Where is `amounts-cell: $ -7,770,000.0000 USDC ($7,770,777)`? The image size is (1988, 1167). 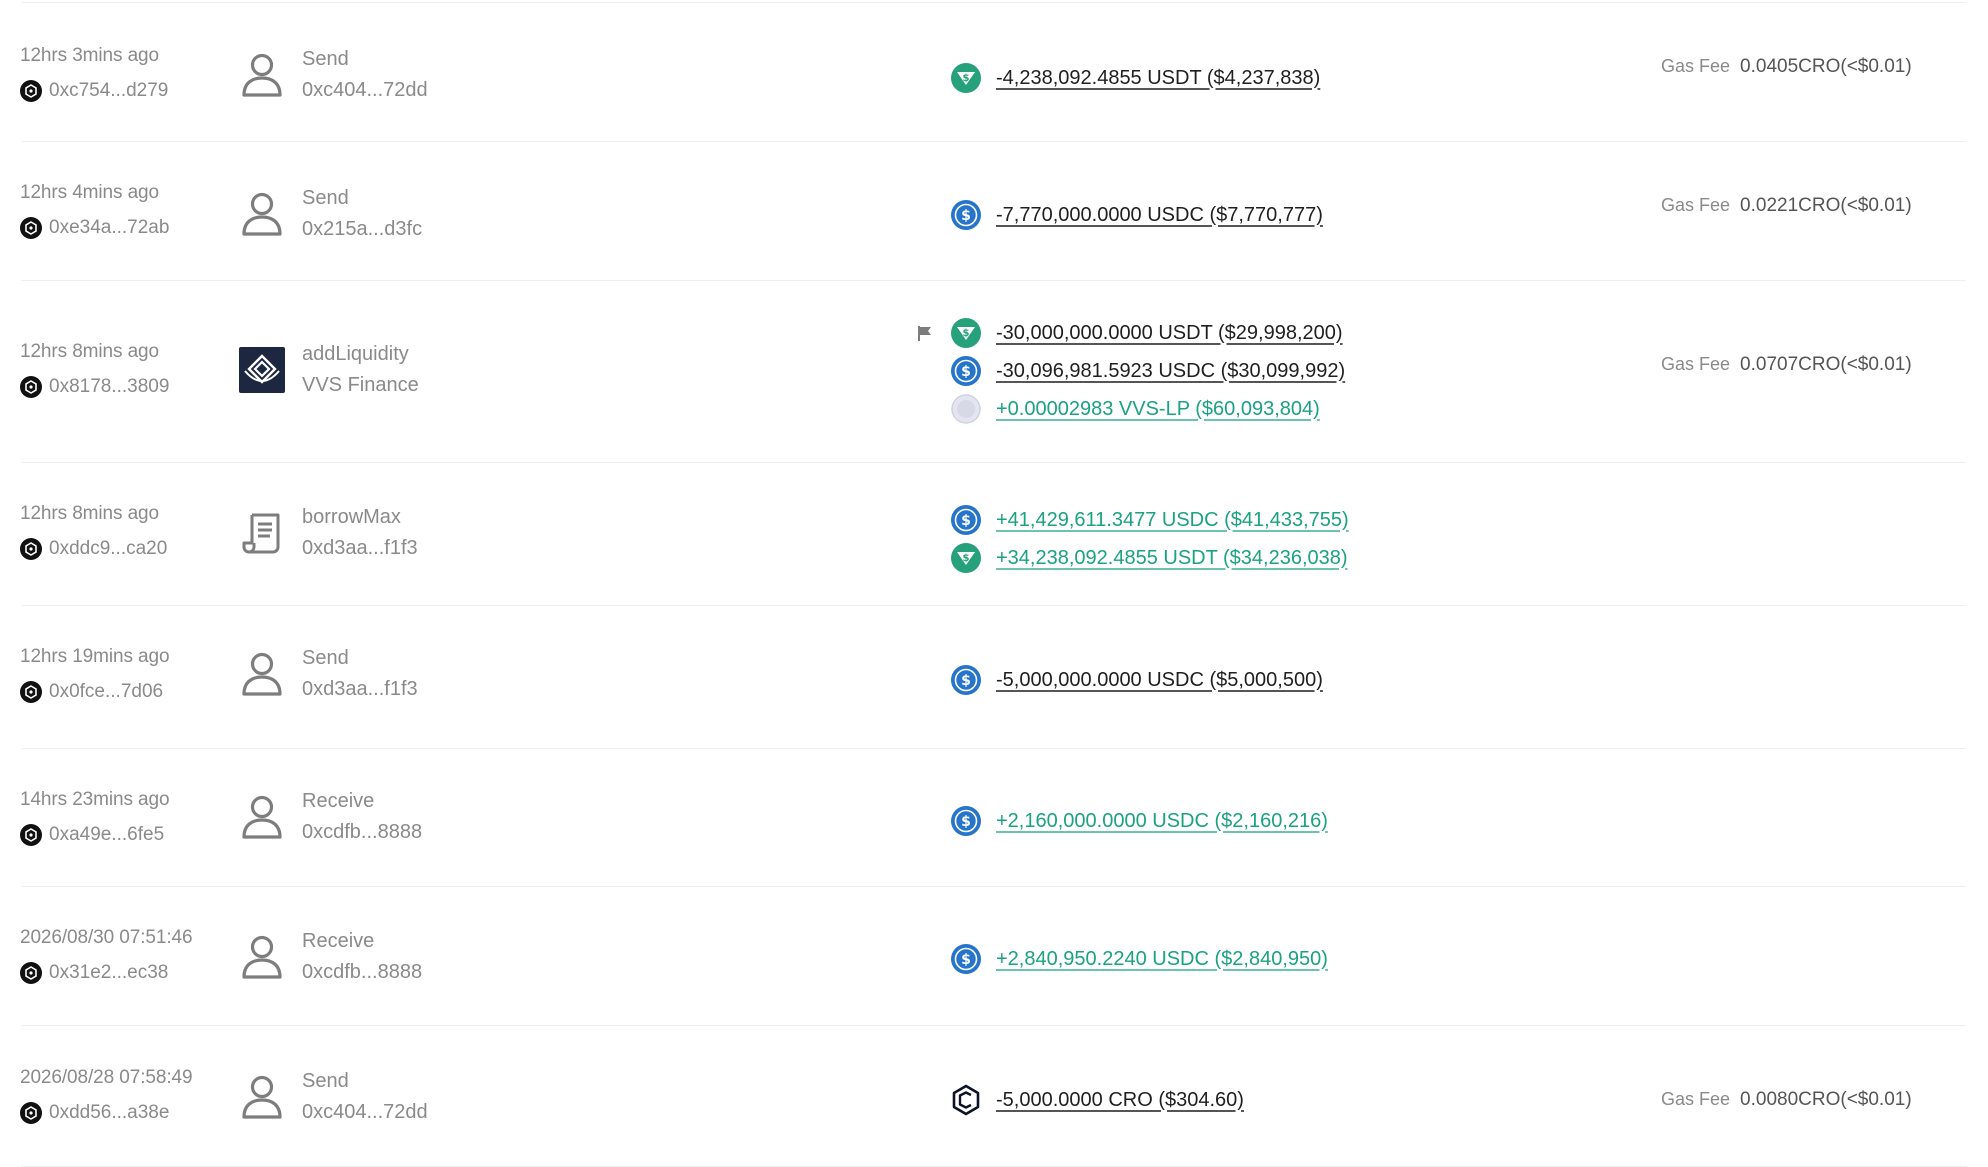
amounts-cell: $ -7,770,000.0000 USDC ($7,770,777) is located at coordinates (1136, 215).